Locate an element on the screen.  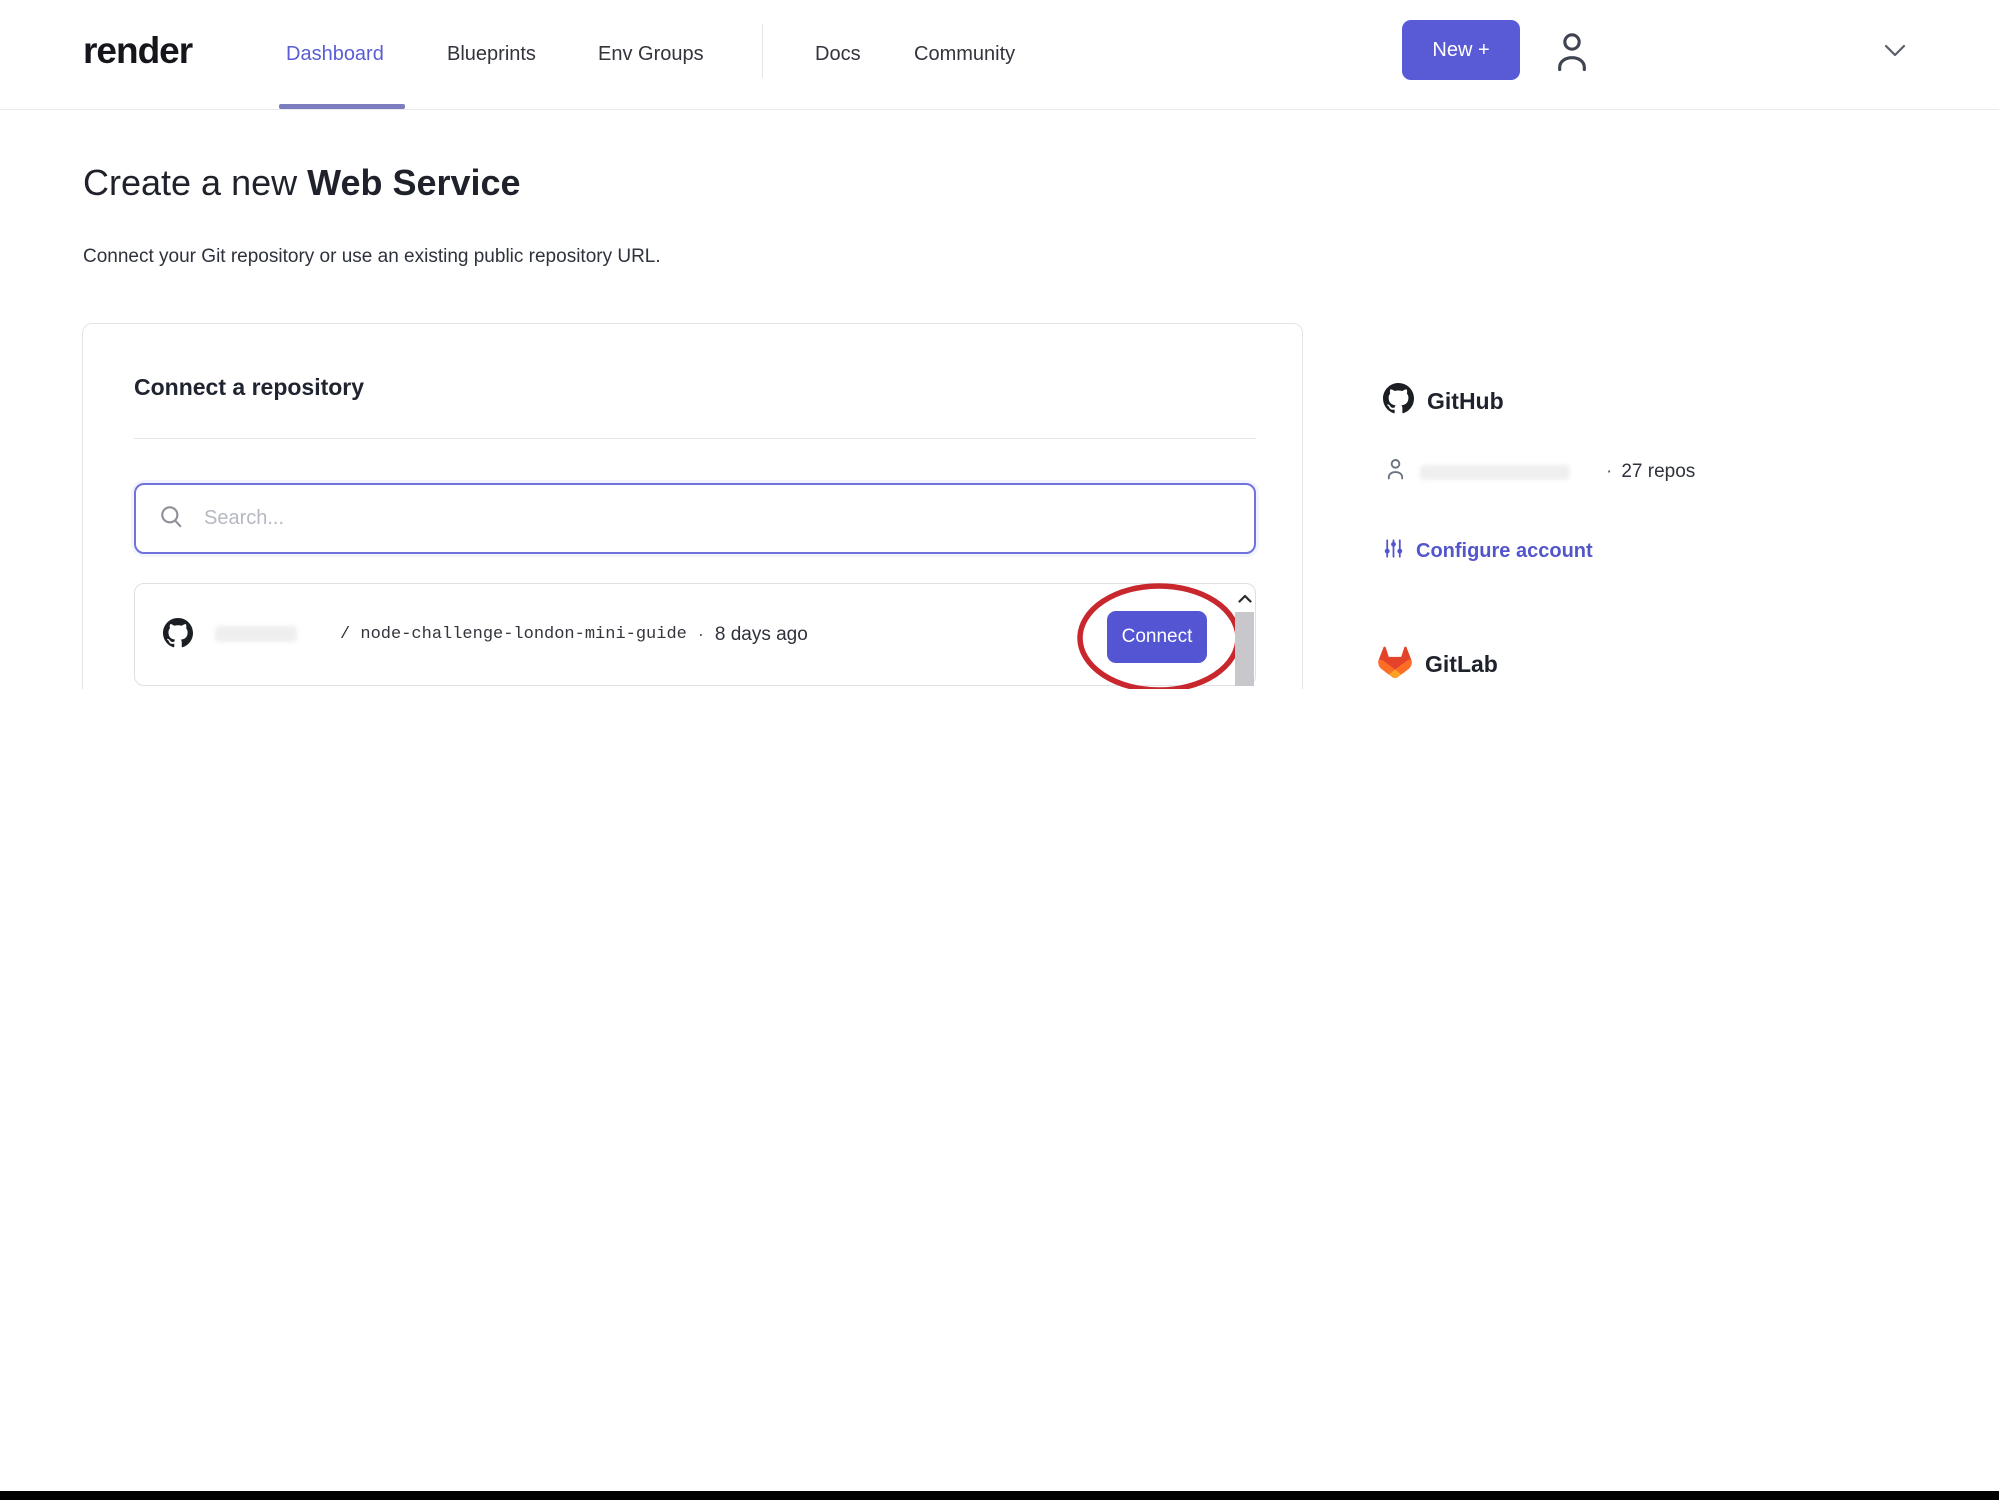
nav-link-docs-label: Docs is located at coordinates (838, 54).